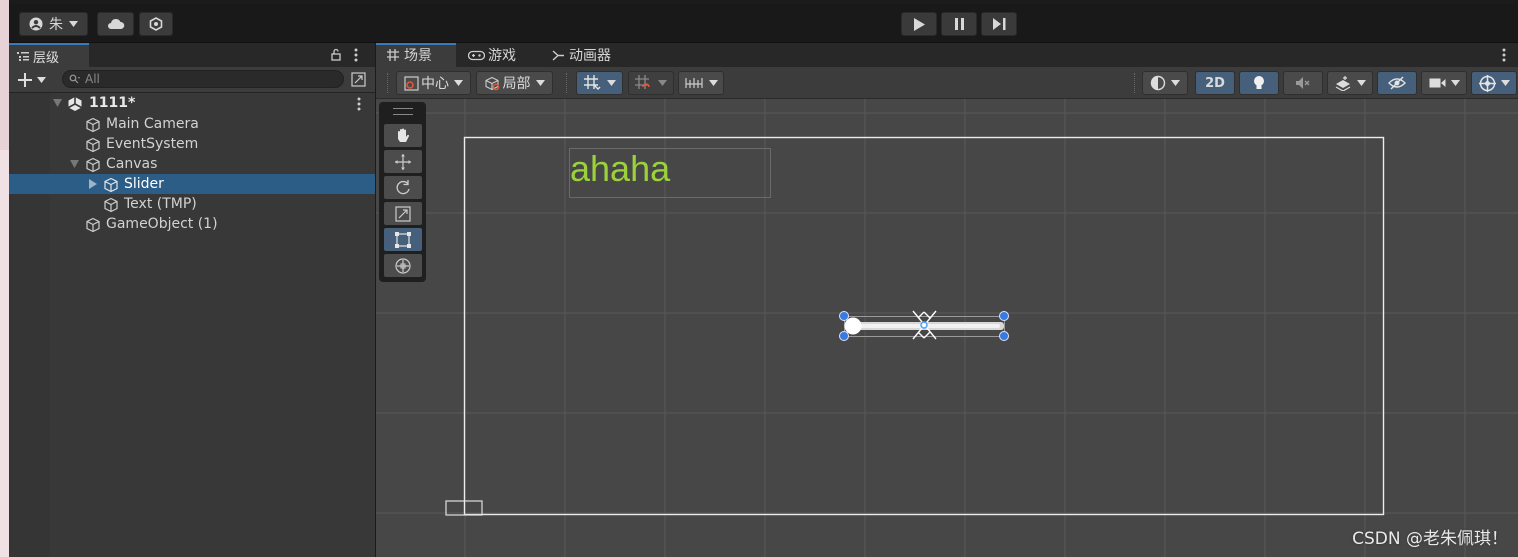  I want to click on effects-layers-icon, so click(1342, 83).